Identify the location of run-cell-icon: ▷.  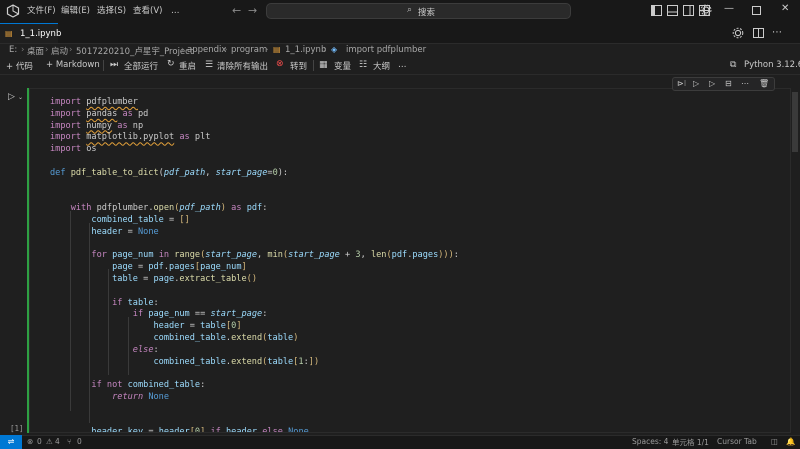
(11, 97).